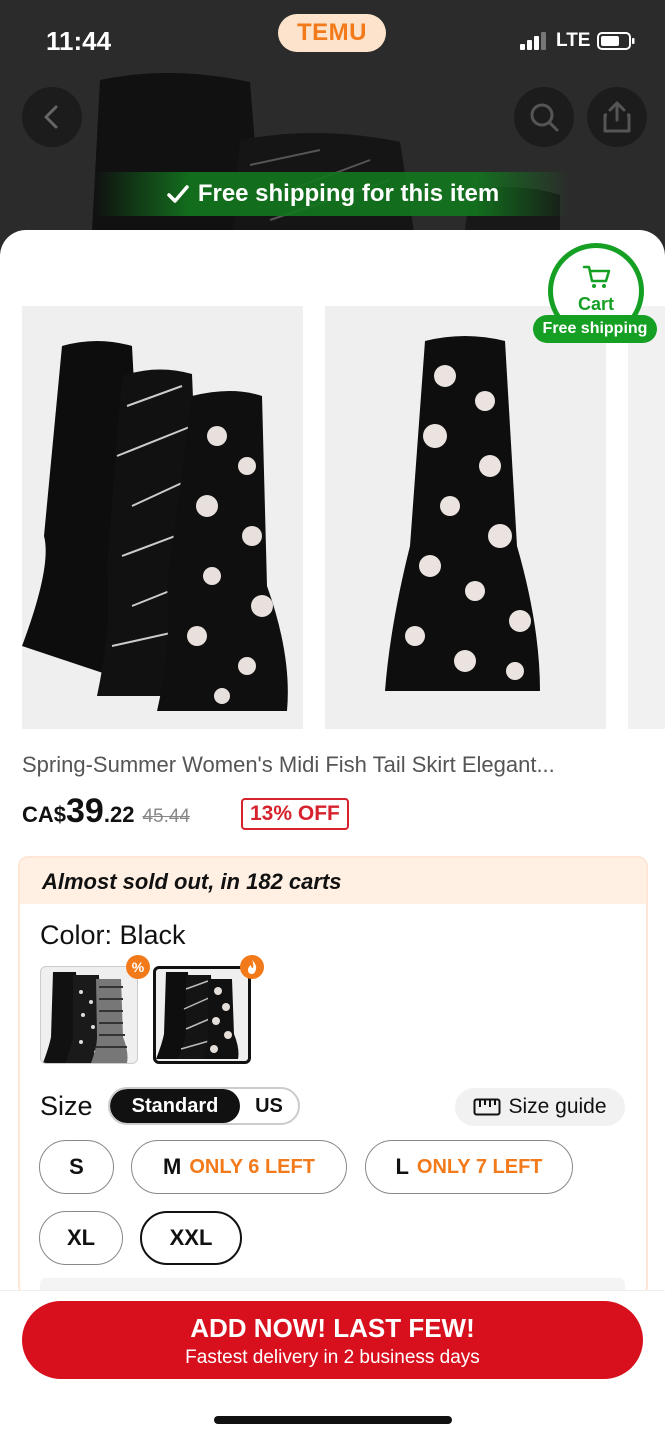 Image resolution: width=665 pixels, height=1440 pixels. What do you see at coordinates (155, 526) in the screenshot?
I see `skirt-trio-image` at bounding box center [155, 526].